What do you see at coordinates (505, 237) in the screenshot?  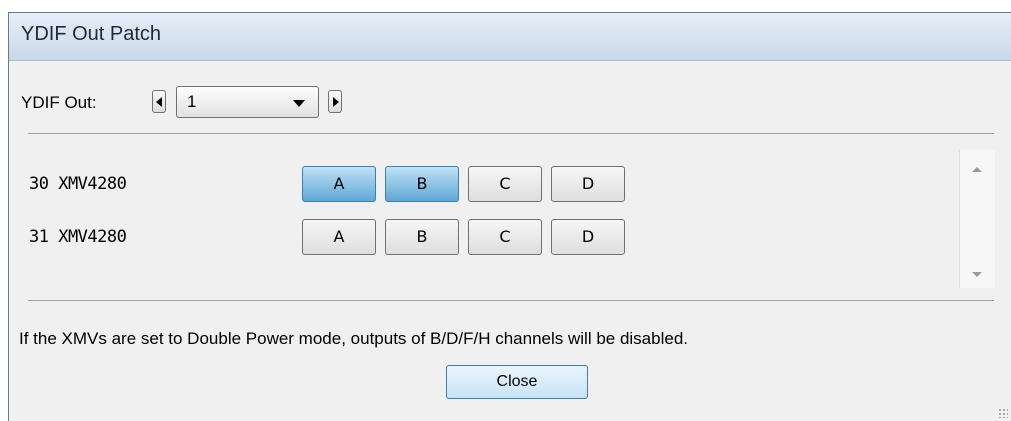 I see `row31-channel-c-button: C` at bounding box center [505, 237].